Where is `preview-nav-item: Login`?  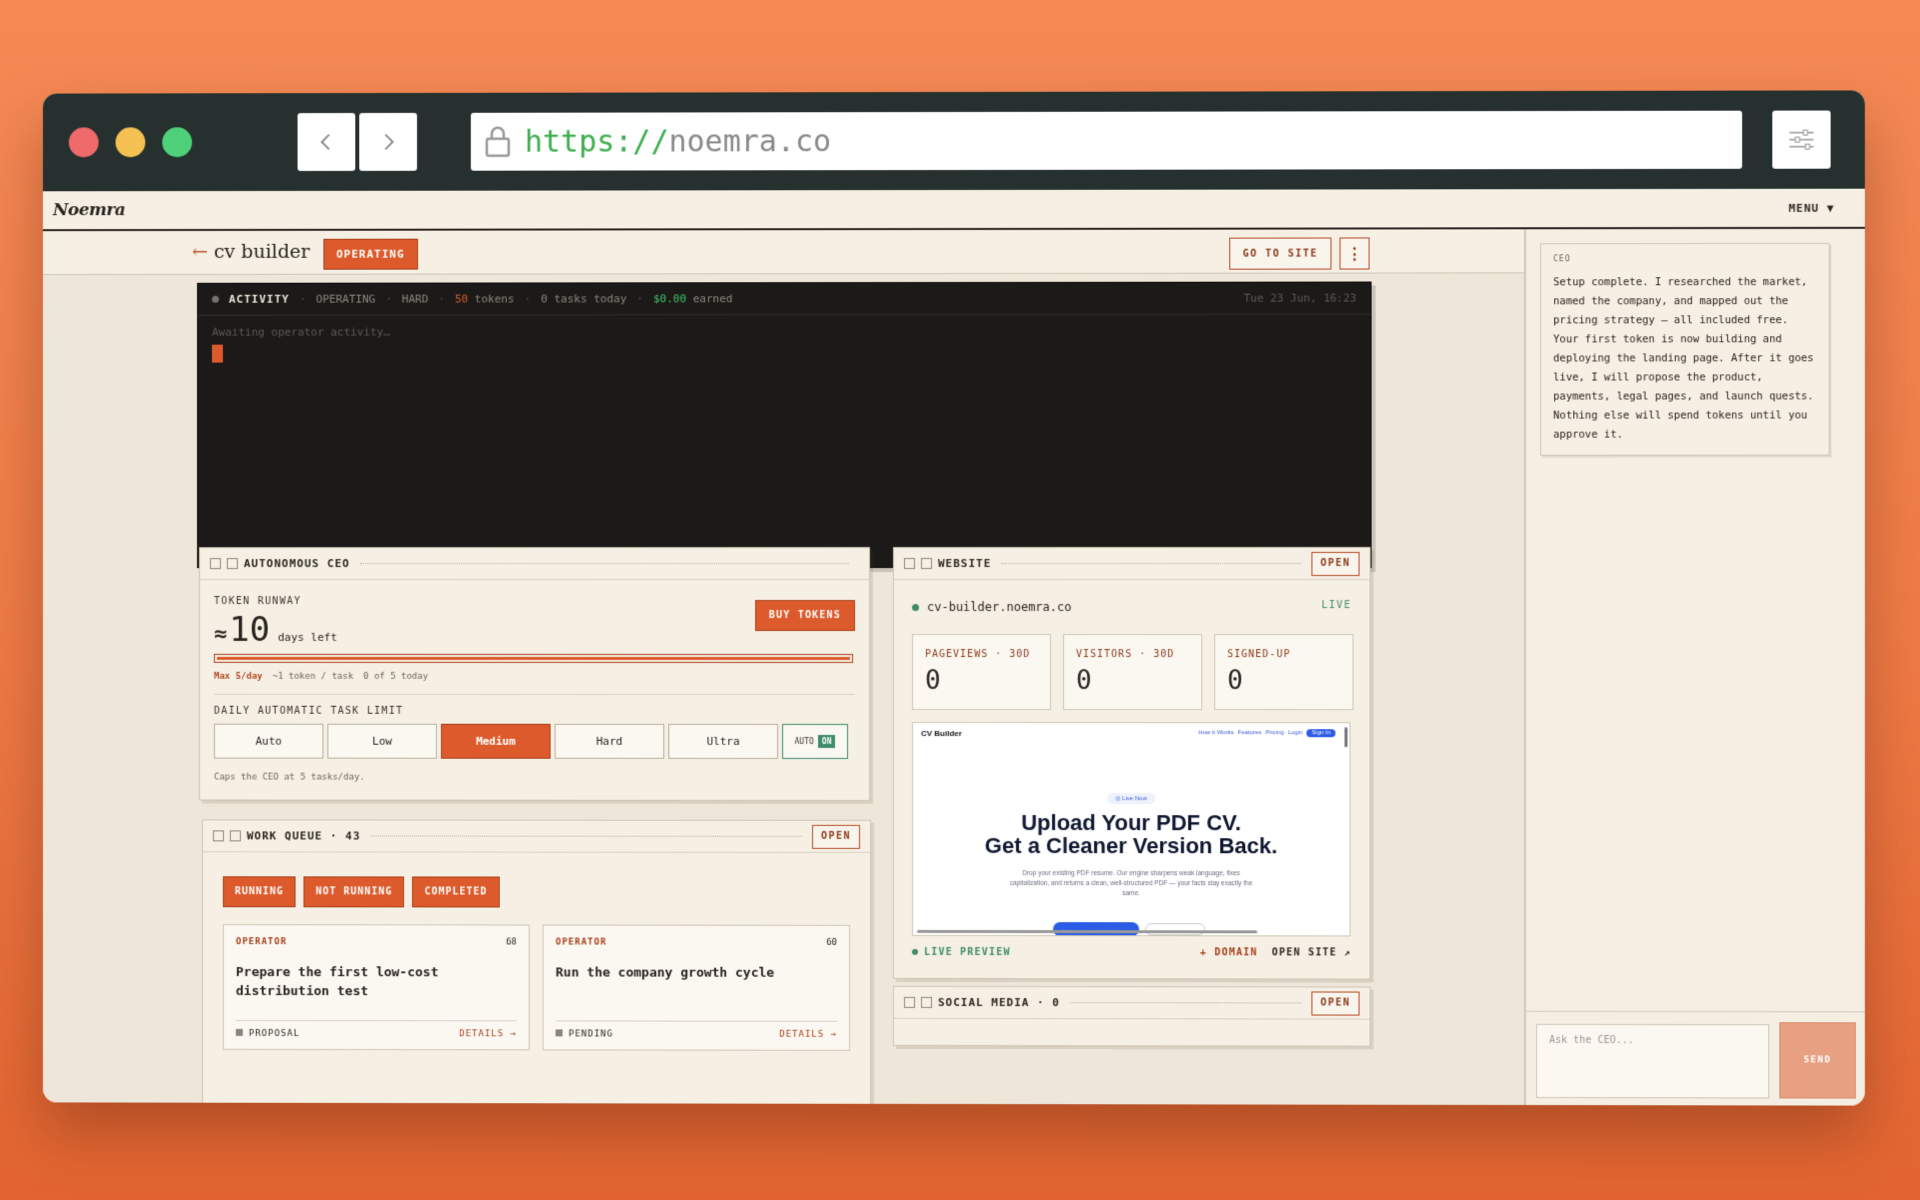 preview-nav-item: Login is located at coordinates (1295, 733).